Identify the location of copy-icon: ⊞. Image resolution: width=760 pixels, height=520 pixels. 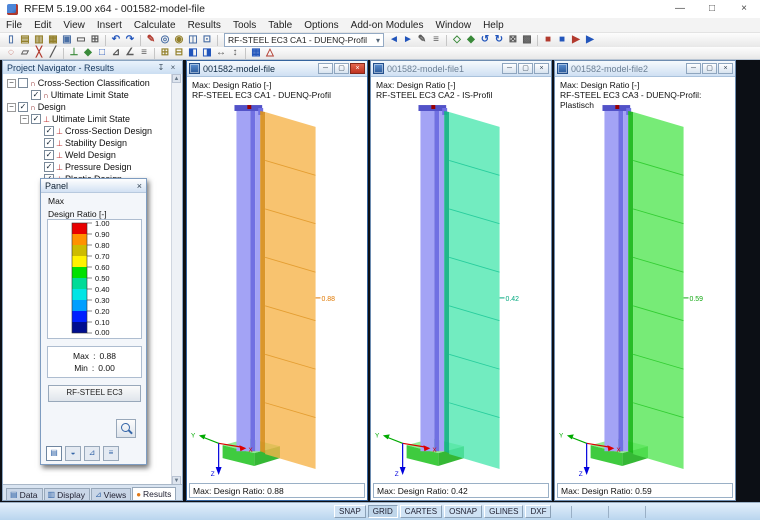
(95, 40).